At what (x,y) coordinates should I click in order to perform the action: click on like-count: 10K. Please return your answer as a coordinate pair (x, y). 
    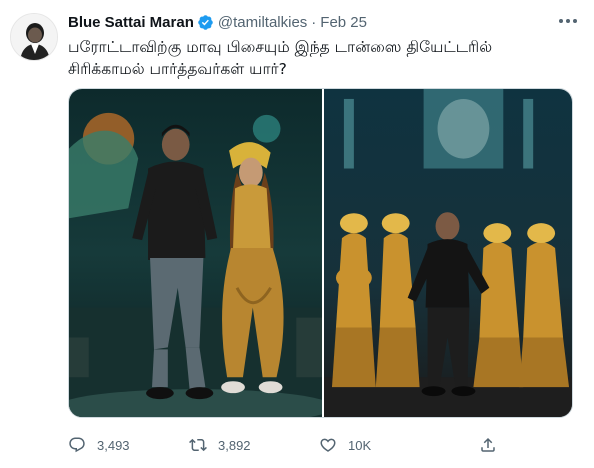
    Looking at the image, I should click on (360, 445).